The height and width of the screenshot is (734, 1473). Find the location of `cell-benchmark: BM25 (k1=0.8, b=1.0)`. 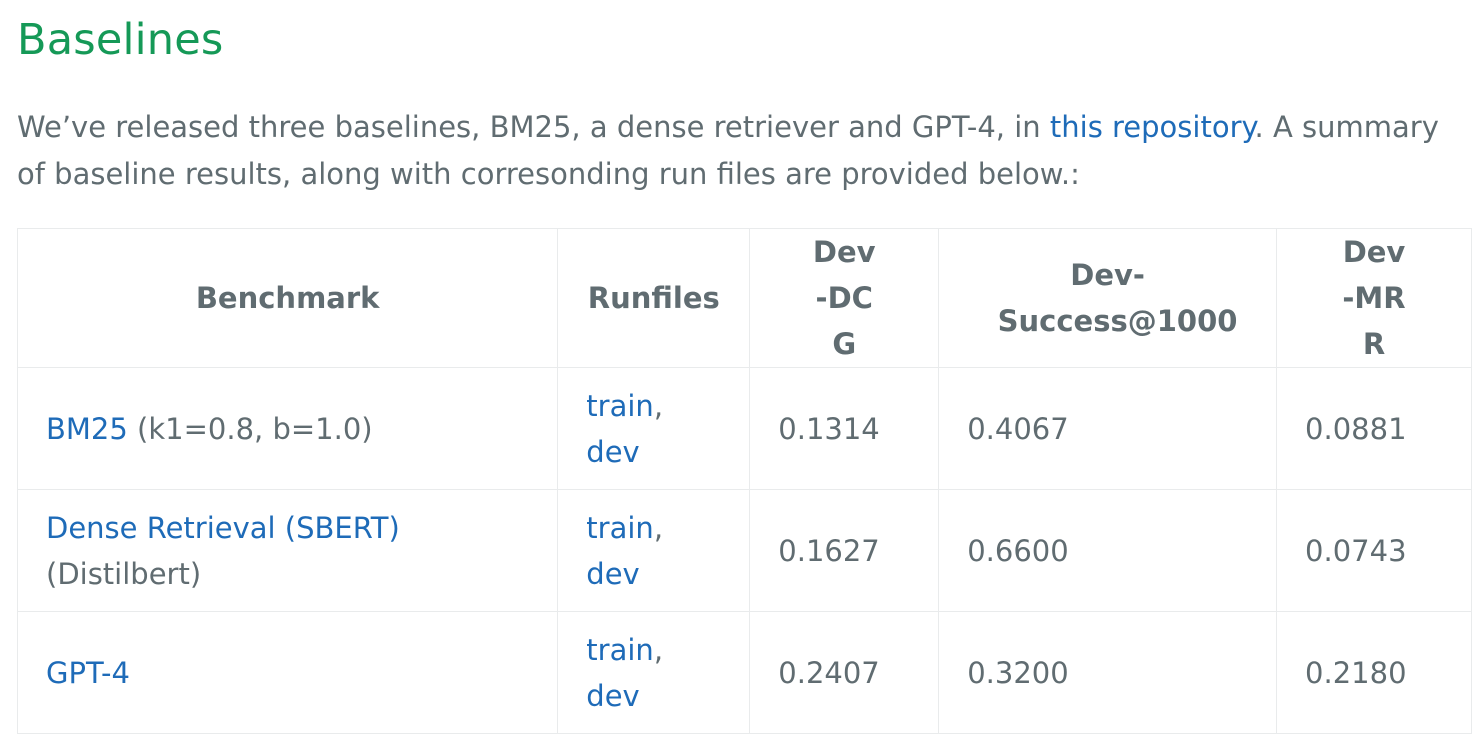

cell-benchmark: BM25 (k1=0.8, b=1.0) is located at coordinates (287, 428).